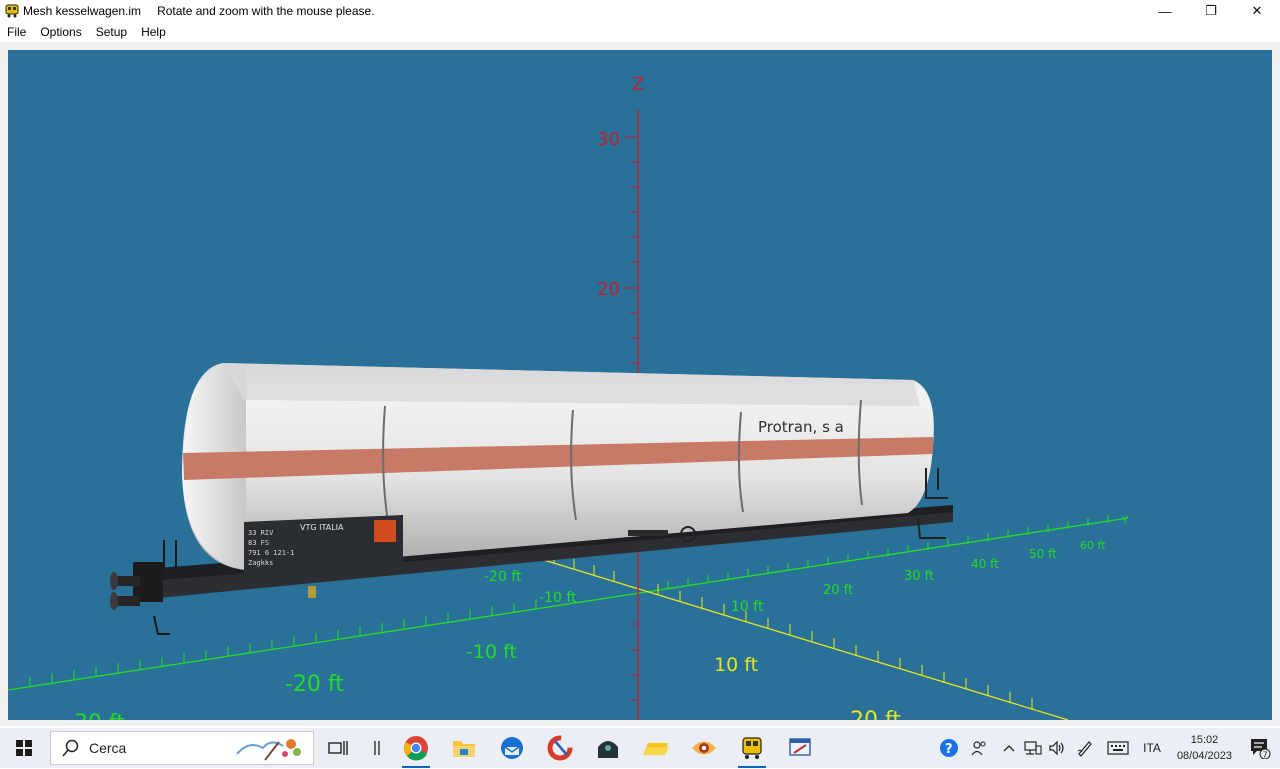  What do you see at coordinates (747, 607) in the screenshot?
I see `y-tick-10: 10 ft` at bounding box center [747, 607].